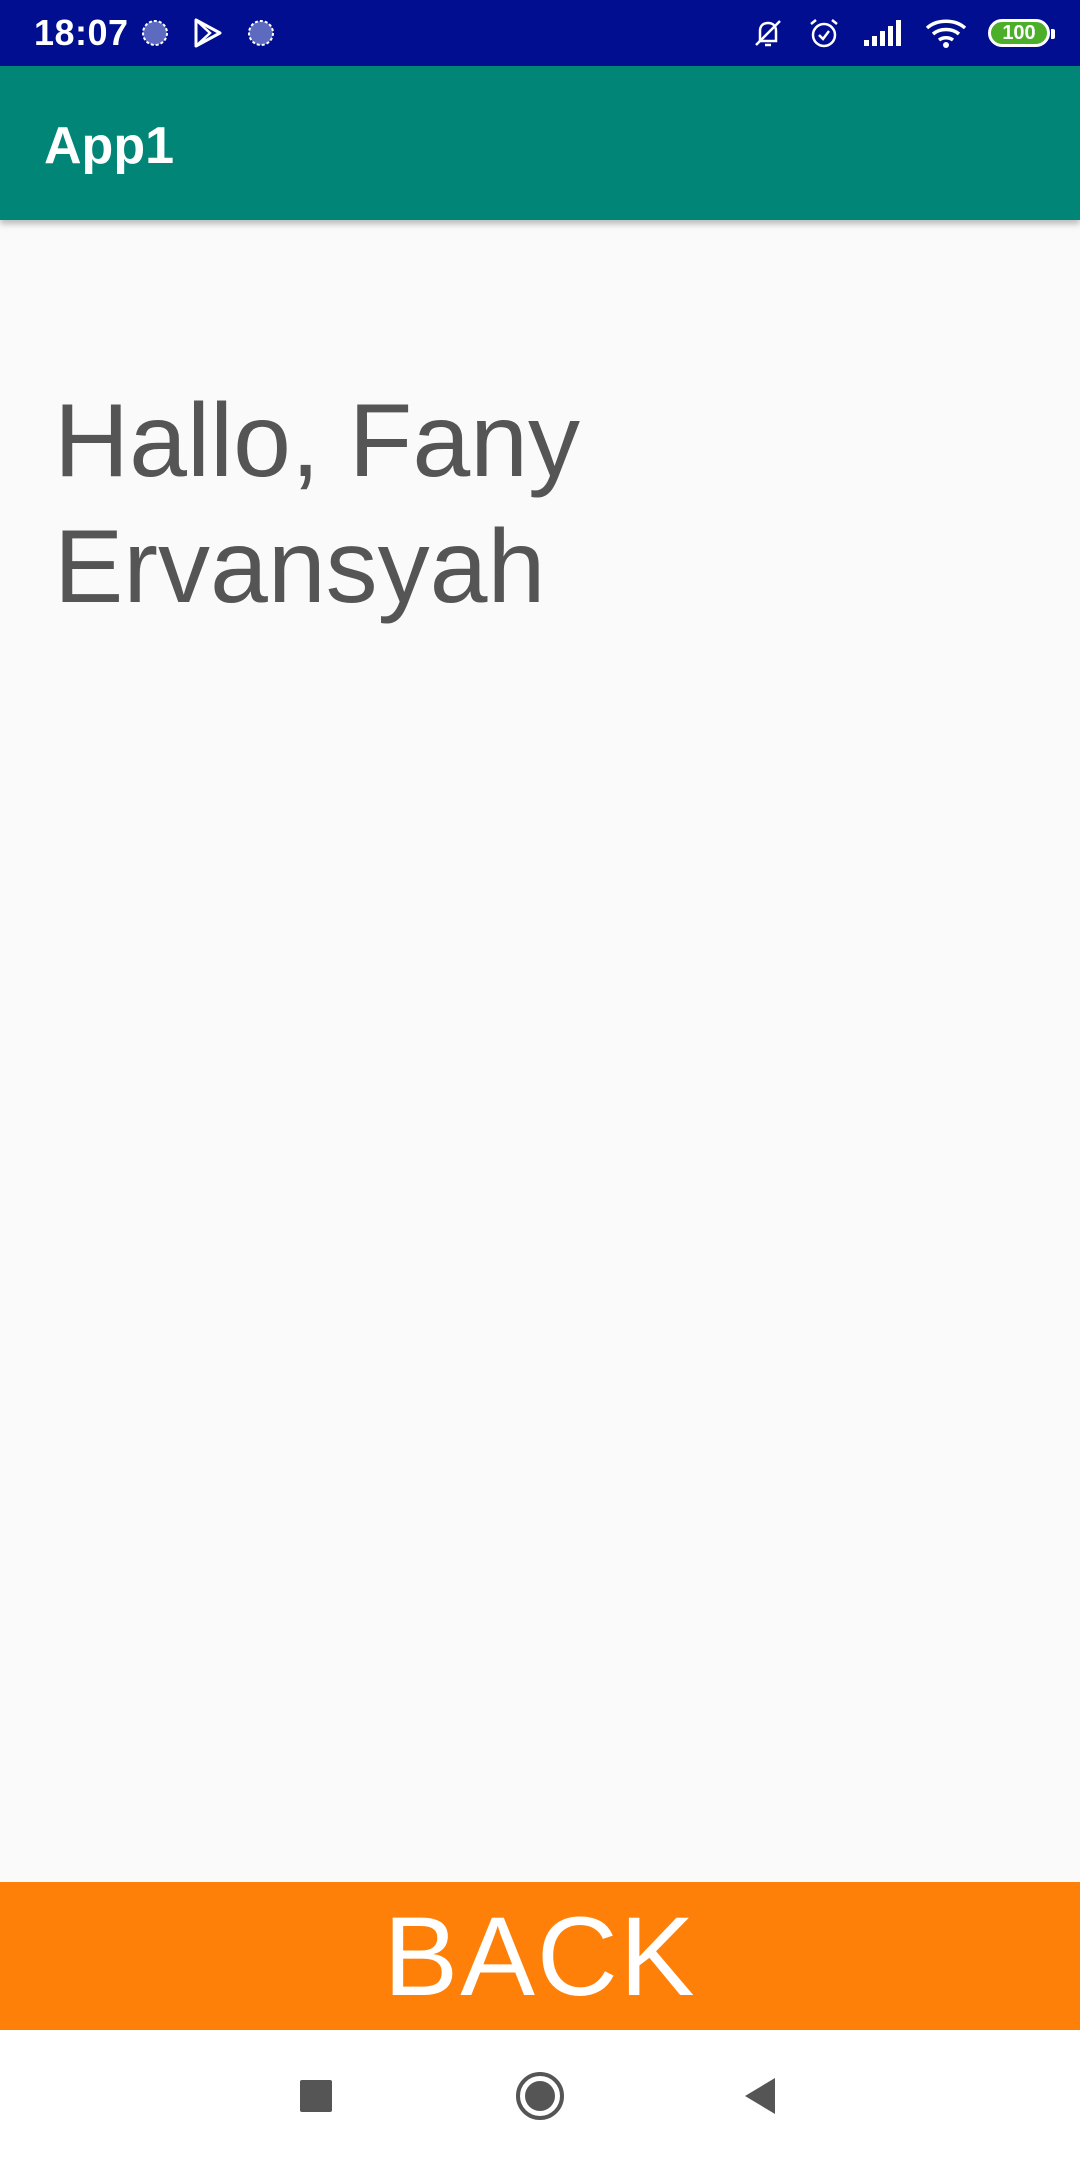  I want to click on nav-back-button, so click(760, 2096).